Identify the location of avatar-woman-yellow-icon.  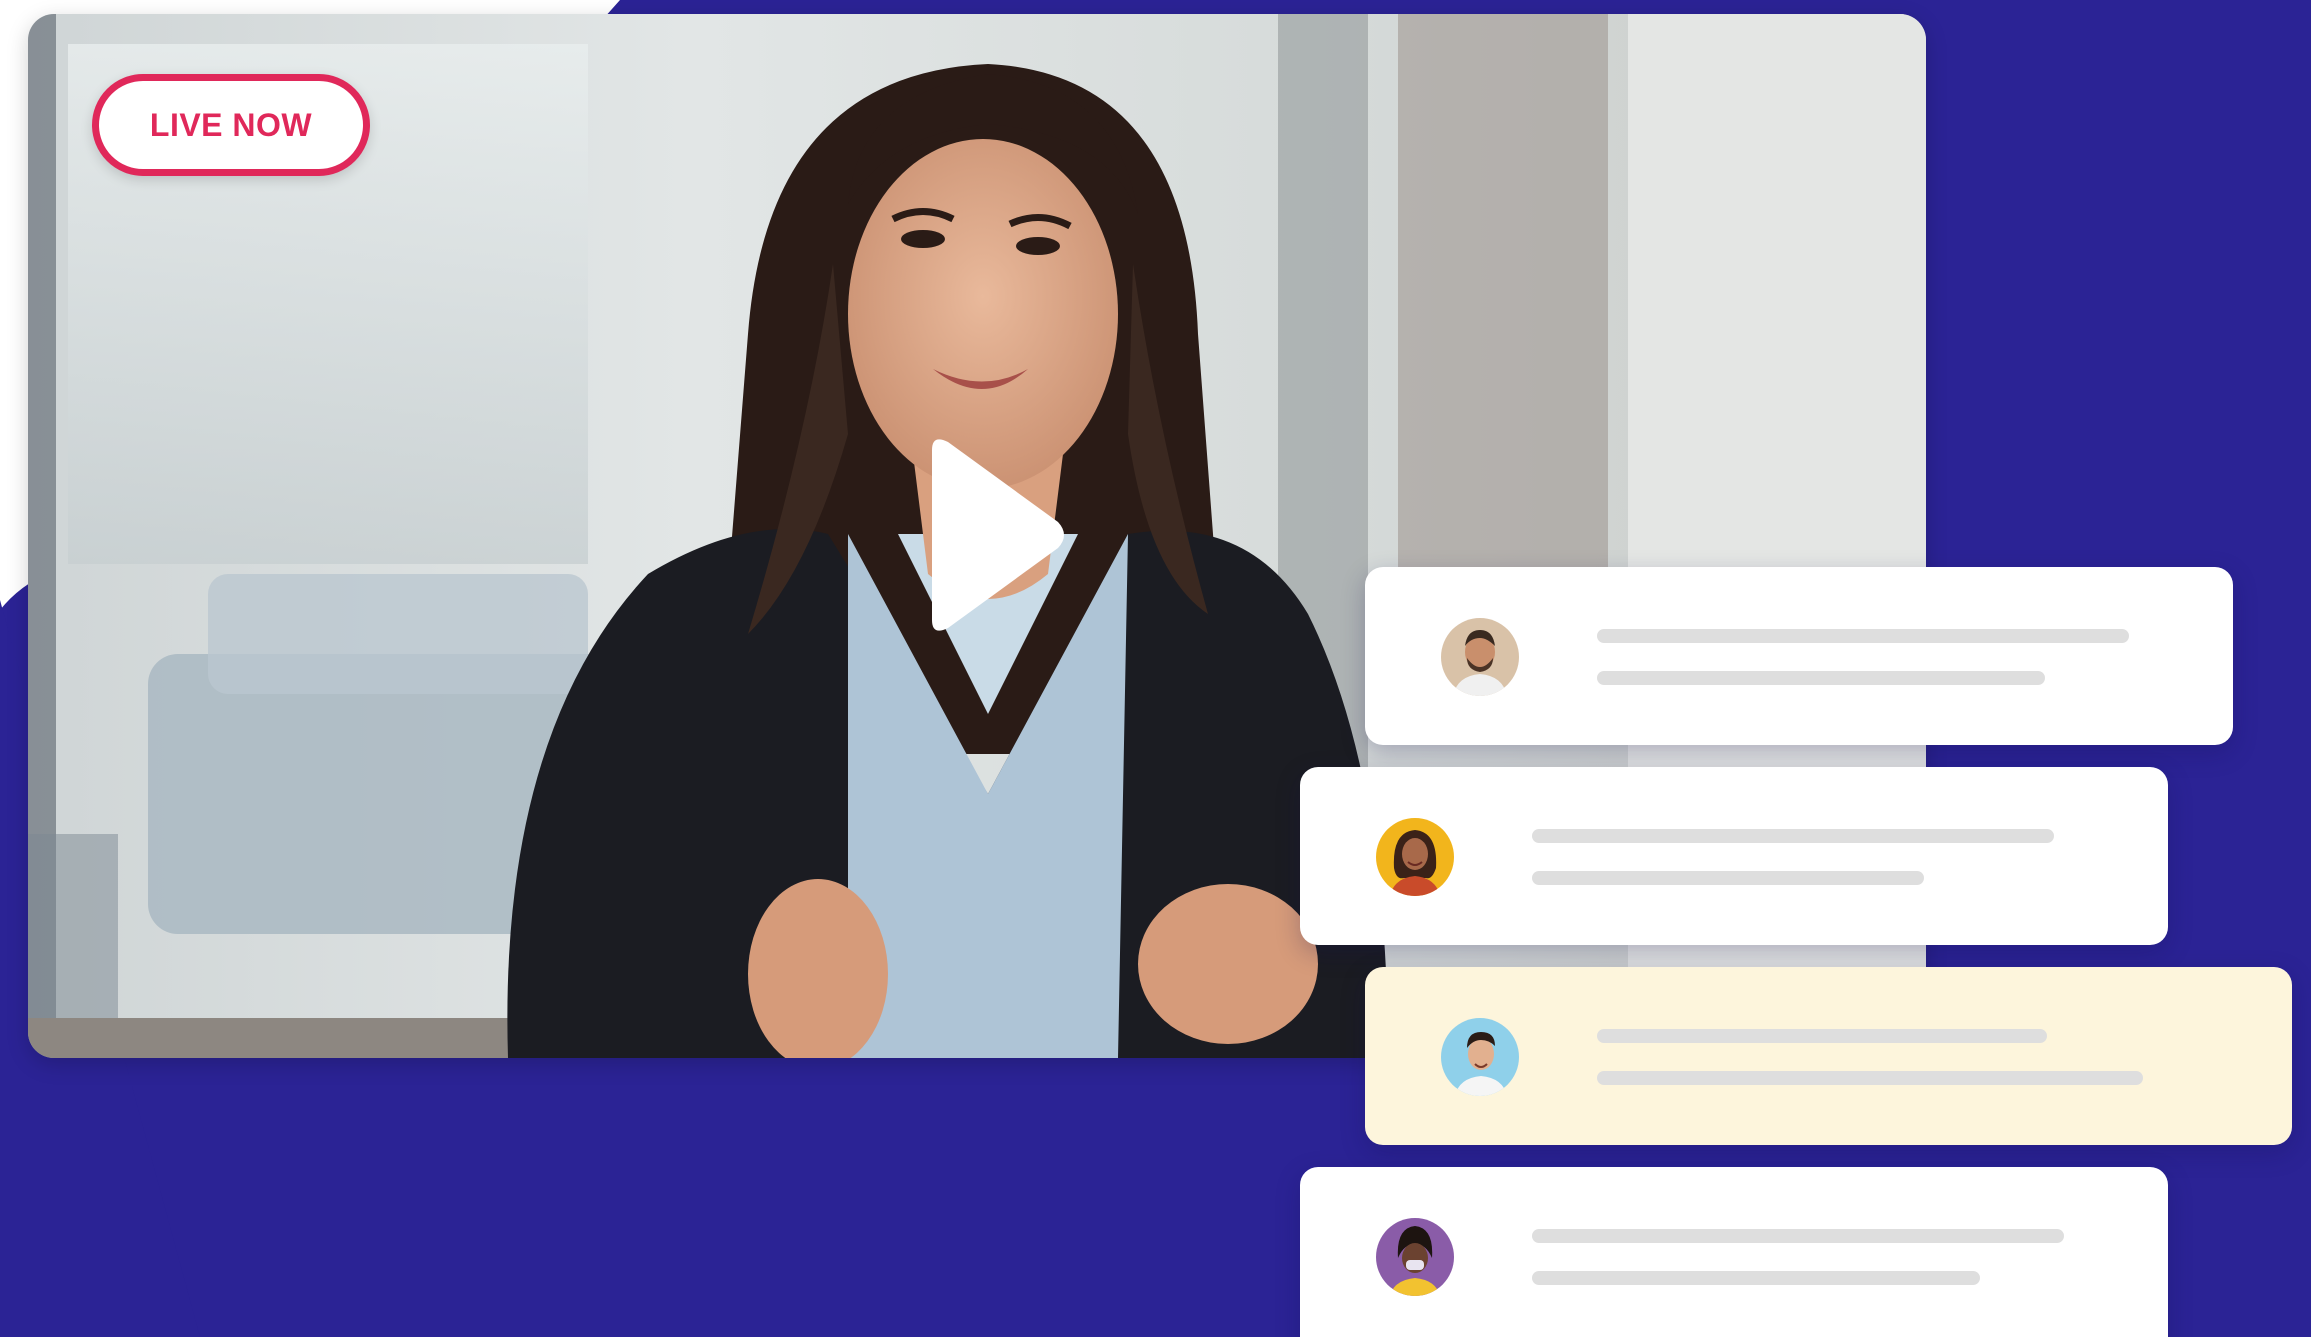
(1415, 857).